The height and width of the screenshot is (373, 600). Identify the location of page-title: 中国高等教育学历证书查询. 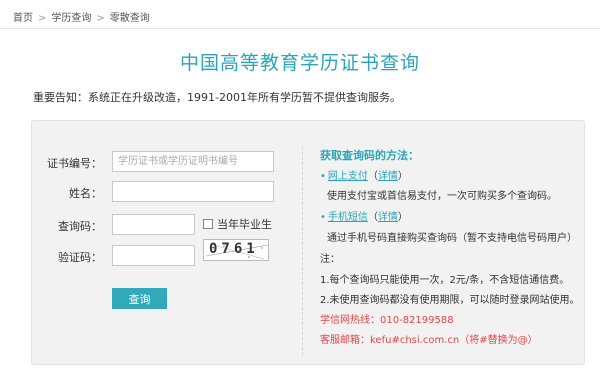
(299, 63).